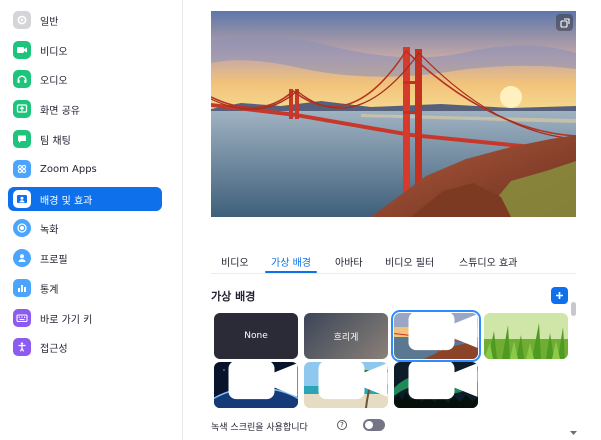 This screenshot has height=440, width=601. I want to click on sidebar-item-label: 통계, so click(49, 290).